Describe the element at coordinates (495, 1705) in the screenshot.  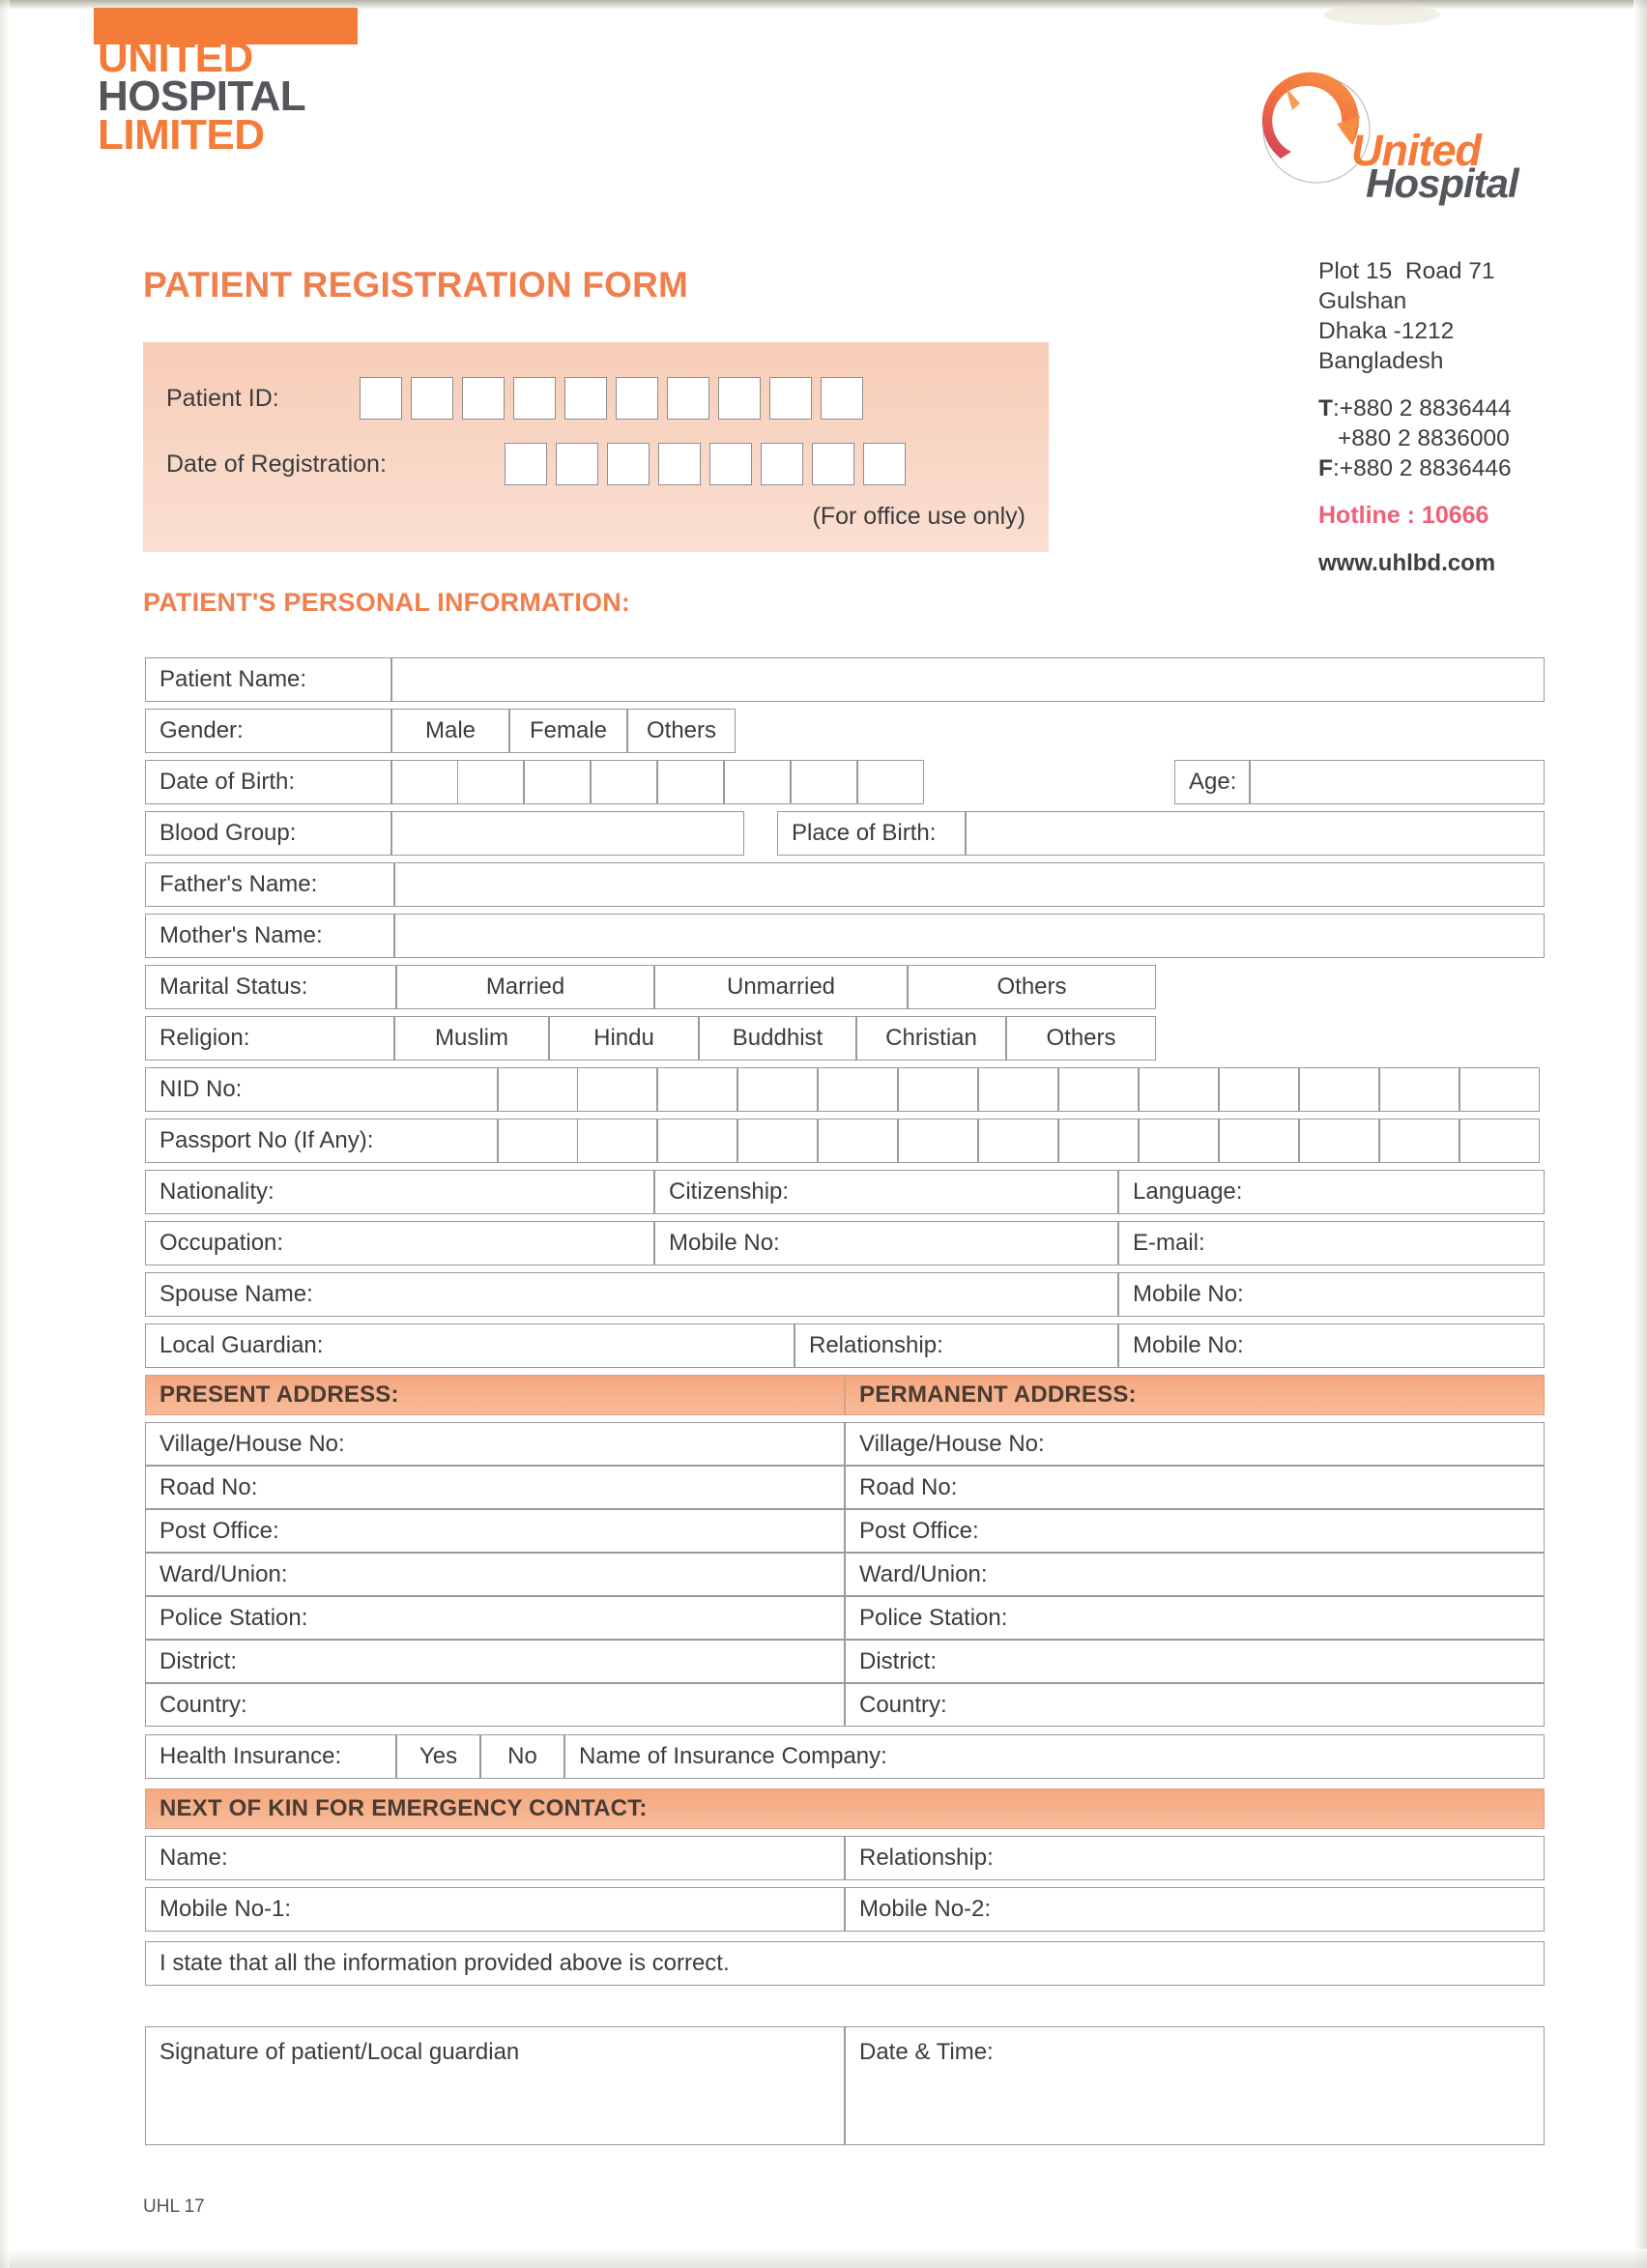
I see `present-address-field-7: Country:` at that location.